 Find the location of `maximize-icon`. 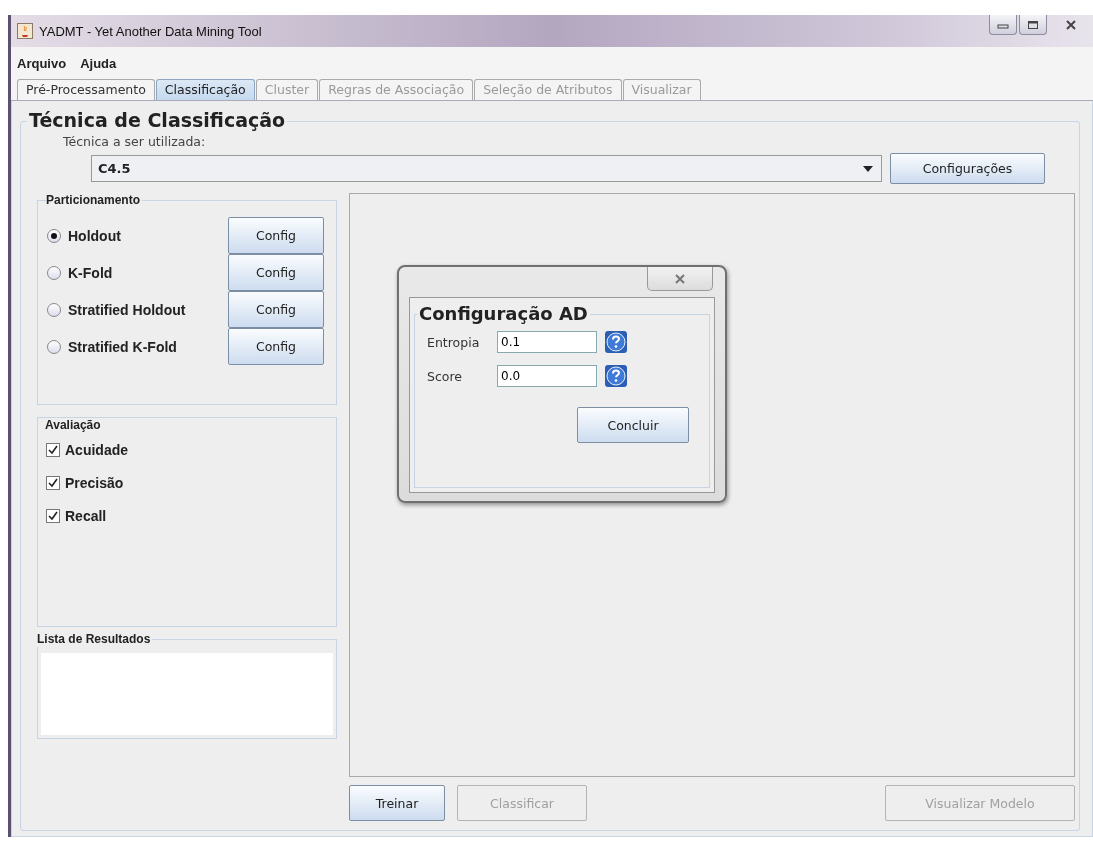

maximize-icon is located at coordinates (1033, 24).